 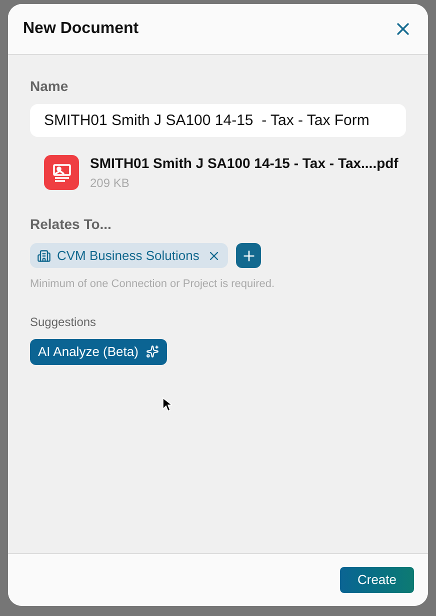 What do you see at coordinates (377, 580) in the screenshot?
I see `create-button: Create` at bounding box center [377, 580].